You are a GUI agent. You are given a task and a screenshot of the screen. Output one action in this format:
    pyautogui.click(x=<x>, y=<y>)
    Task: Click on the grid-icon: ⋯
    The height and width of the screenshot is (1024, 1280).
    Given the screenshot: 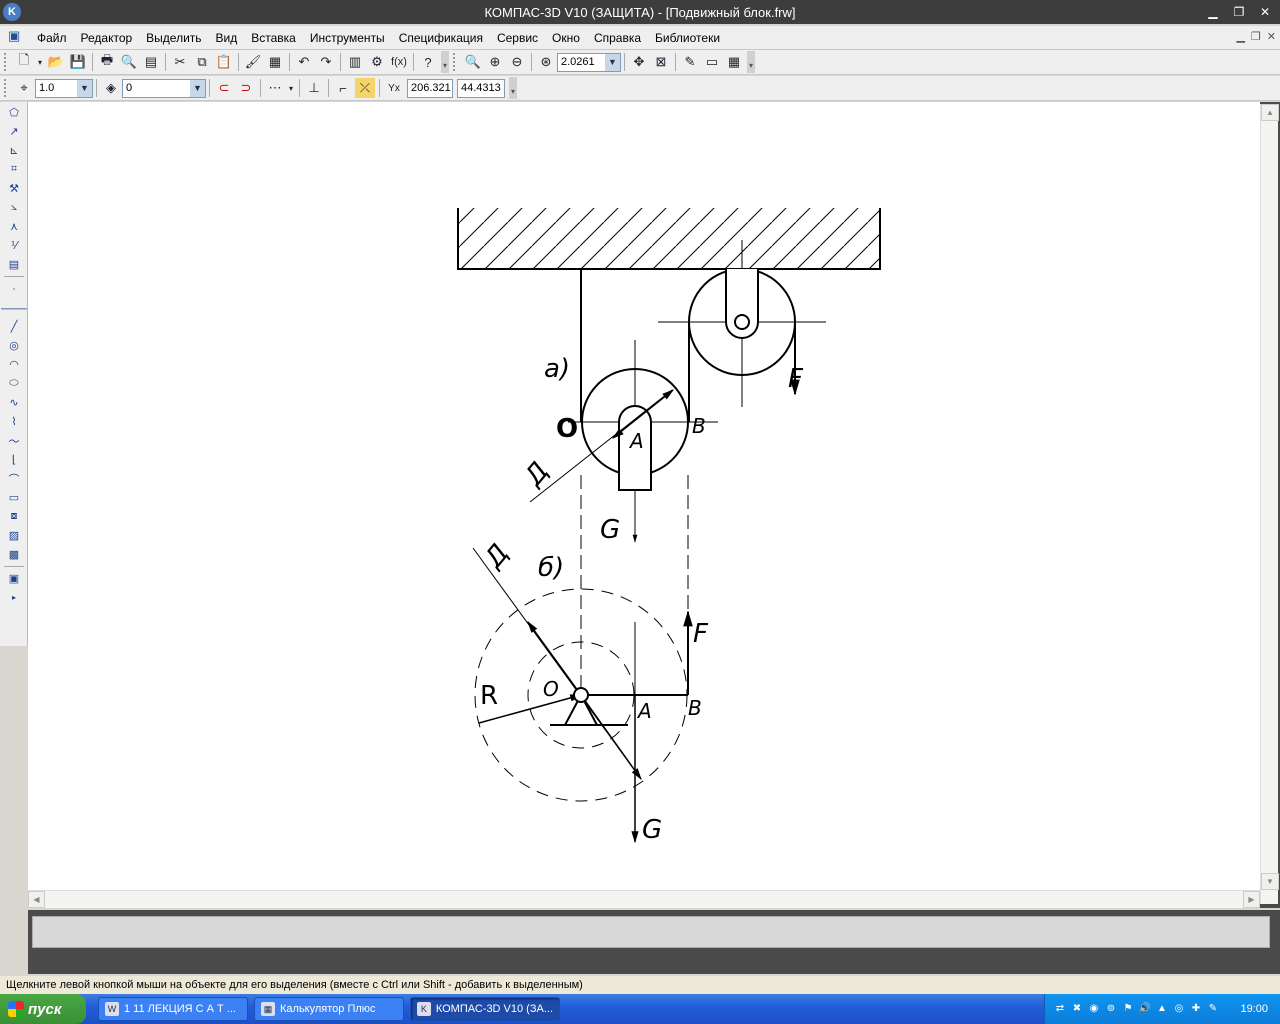 What is the action you would take?
    pyautogui.click(x=275, y=88)
    